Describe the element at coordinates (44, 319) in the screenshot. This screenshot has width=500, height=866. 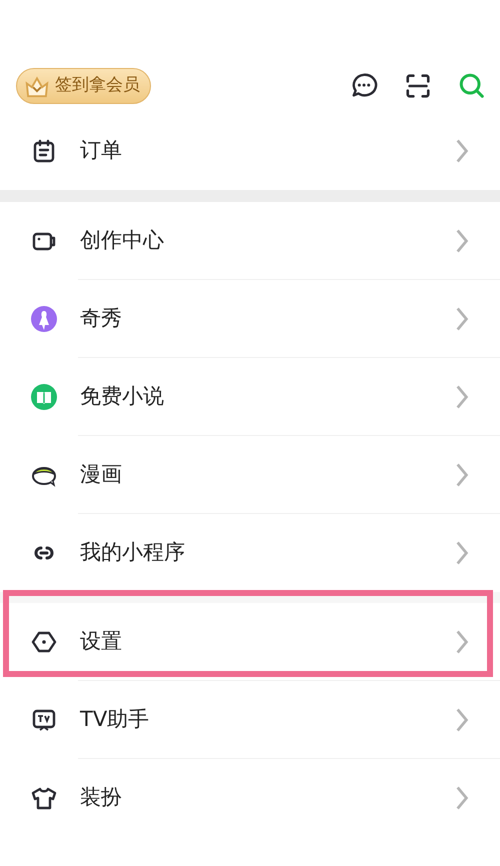
I see `dancer-icon` at that location.